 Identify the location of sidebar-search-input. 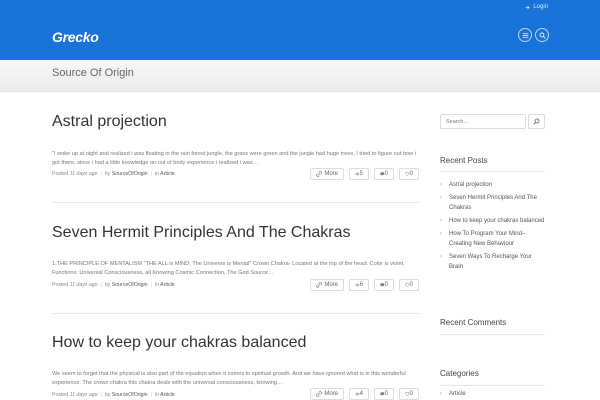
(483, 121).